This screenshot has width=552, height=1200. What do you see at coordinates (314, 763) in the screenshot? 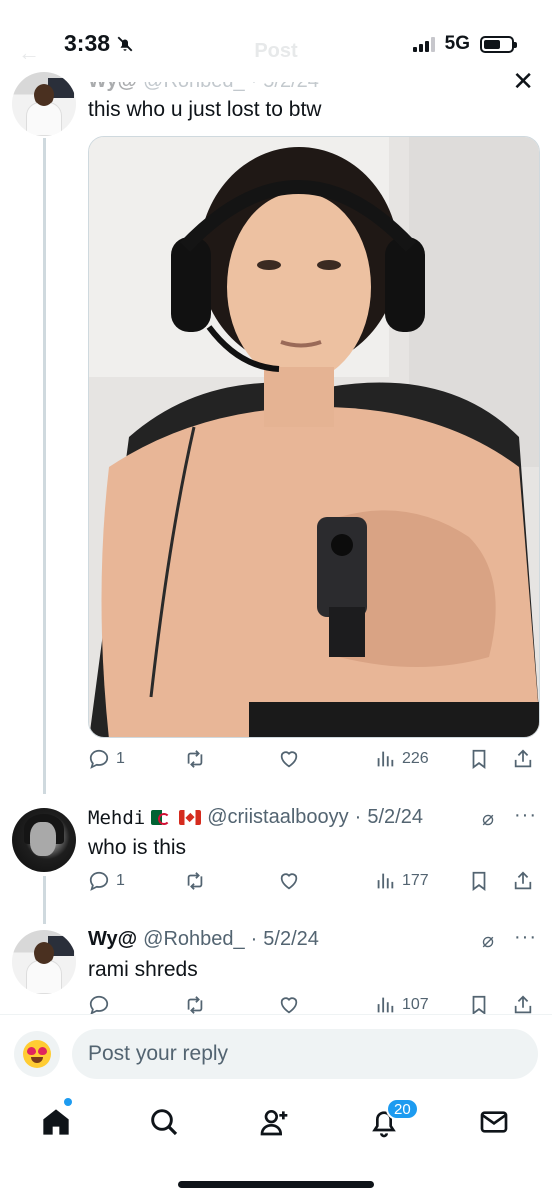
I see `tweet-actions: 1 226` at bounding box center [314, 763].